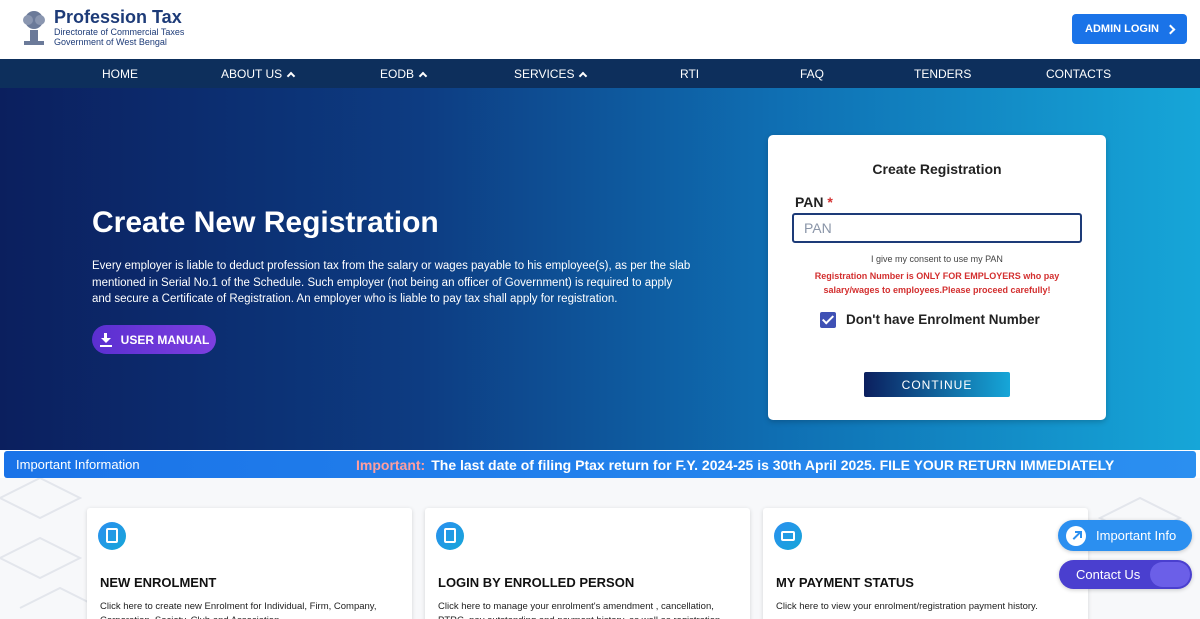 This screenshot has width=1200, height=619. What do you see at coordinates (118, 17) in the screenshot?
I see `brand-title: Profession Tax` at bounding box center [118, 17].